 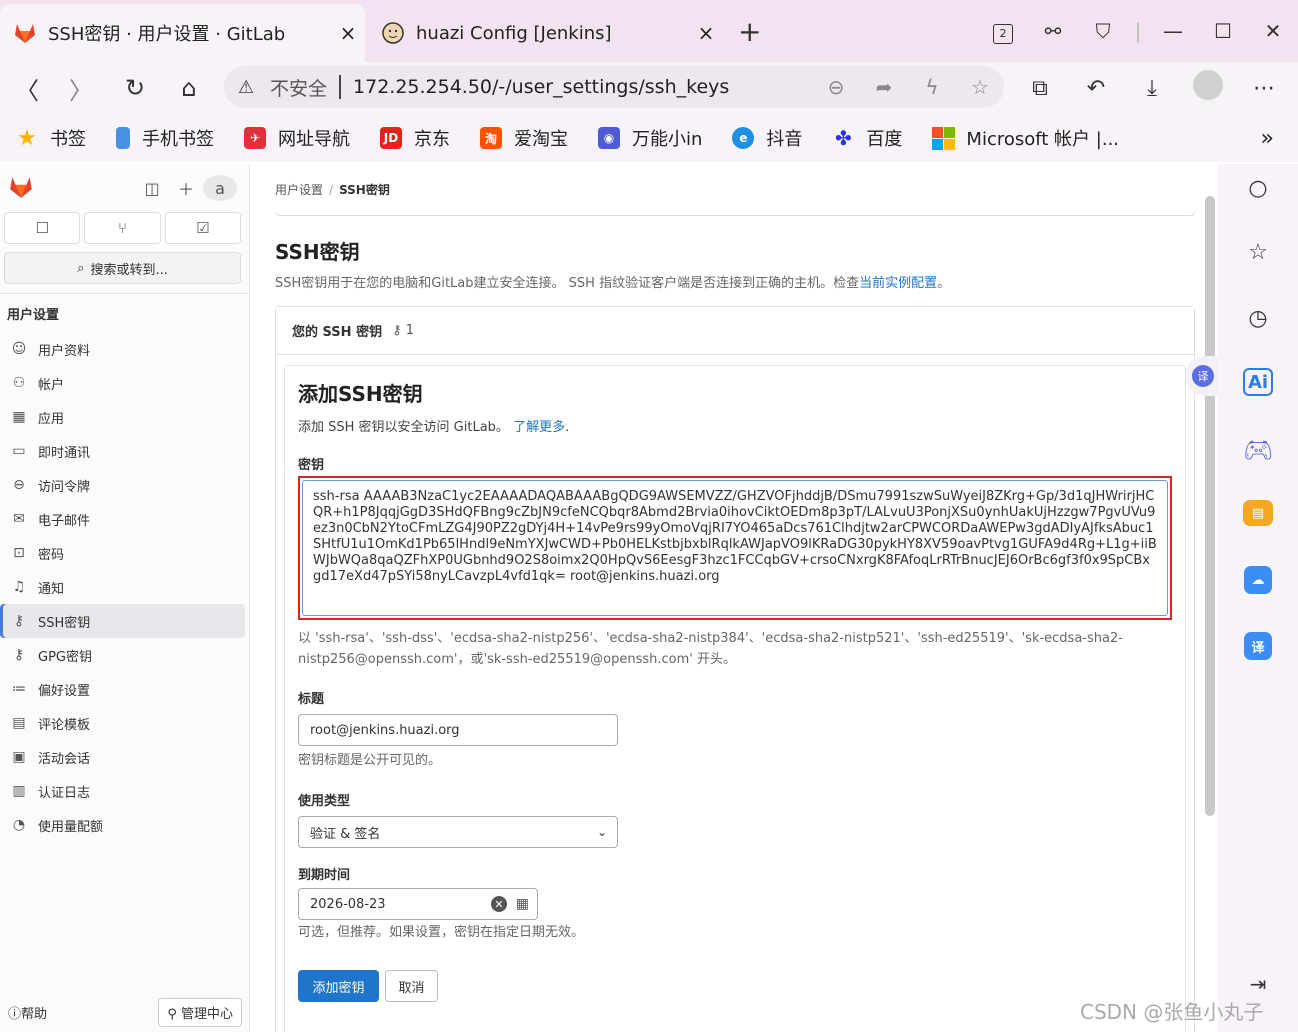 I want to click on gpg-key-icon: ⚷, so click(x=19, y=655).